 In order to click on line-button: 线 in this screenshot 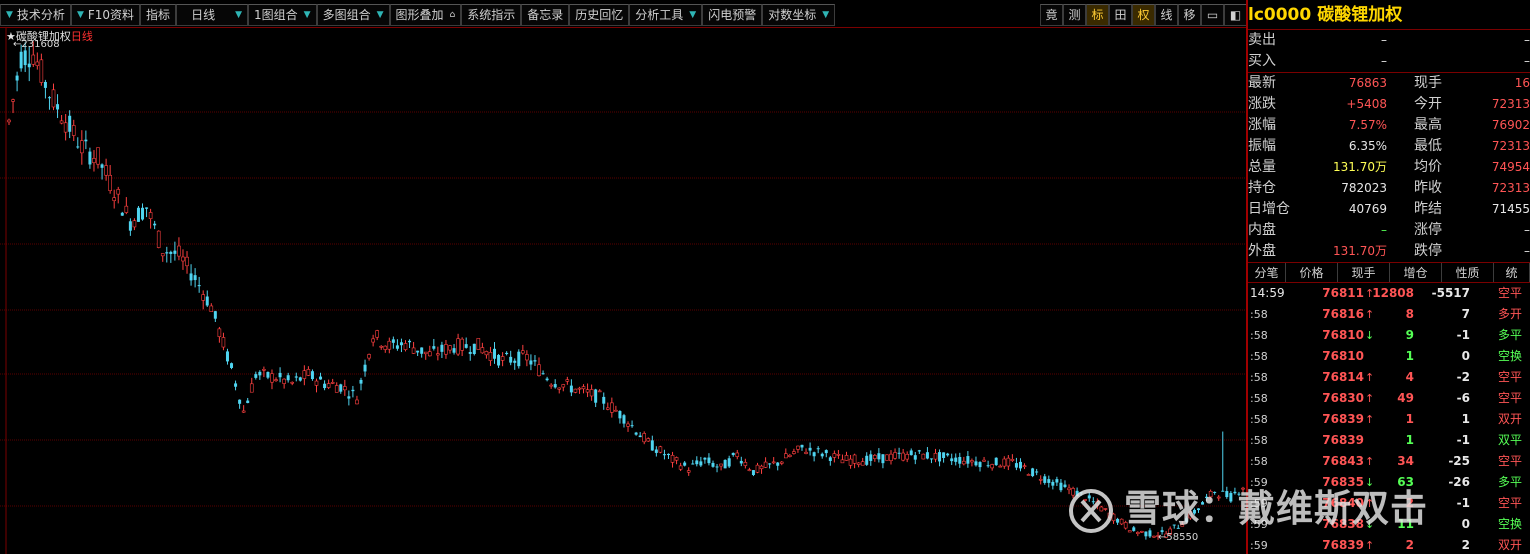, I will do `click(1166, 15)`.